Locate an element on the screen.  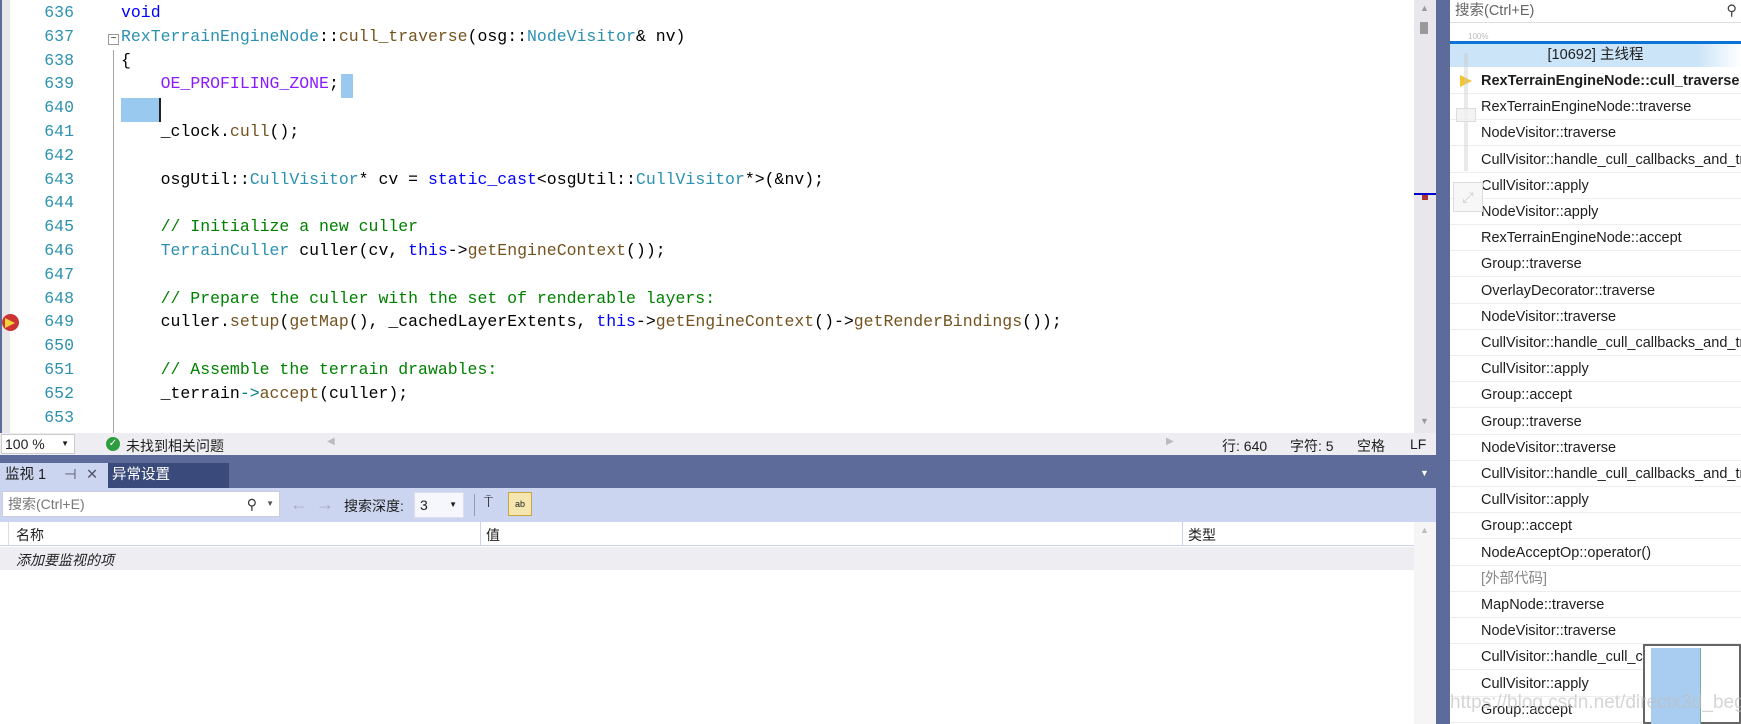
column-type: 类型 is located at coordinates (1202, 535).